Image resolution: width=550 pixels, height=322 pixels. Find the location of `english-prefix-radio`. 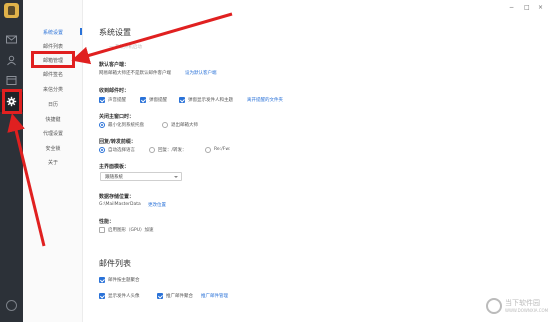

english-prefix-radio is located at coordinates (208, 150).